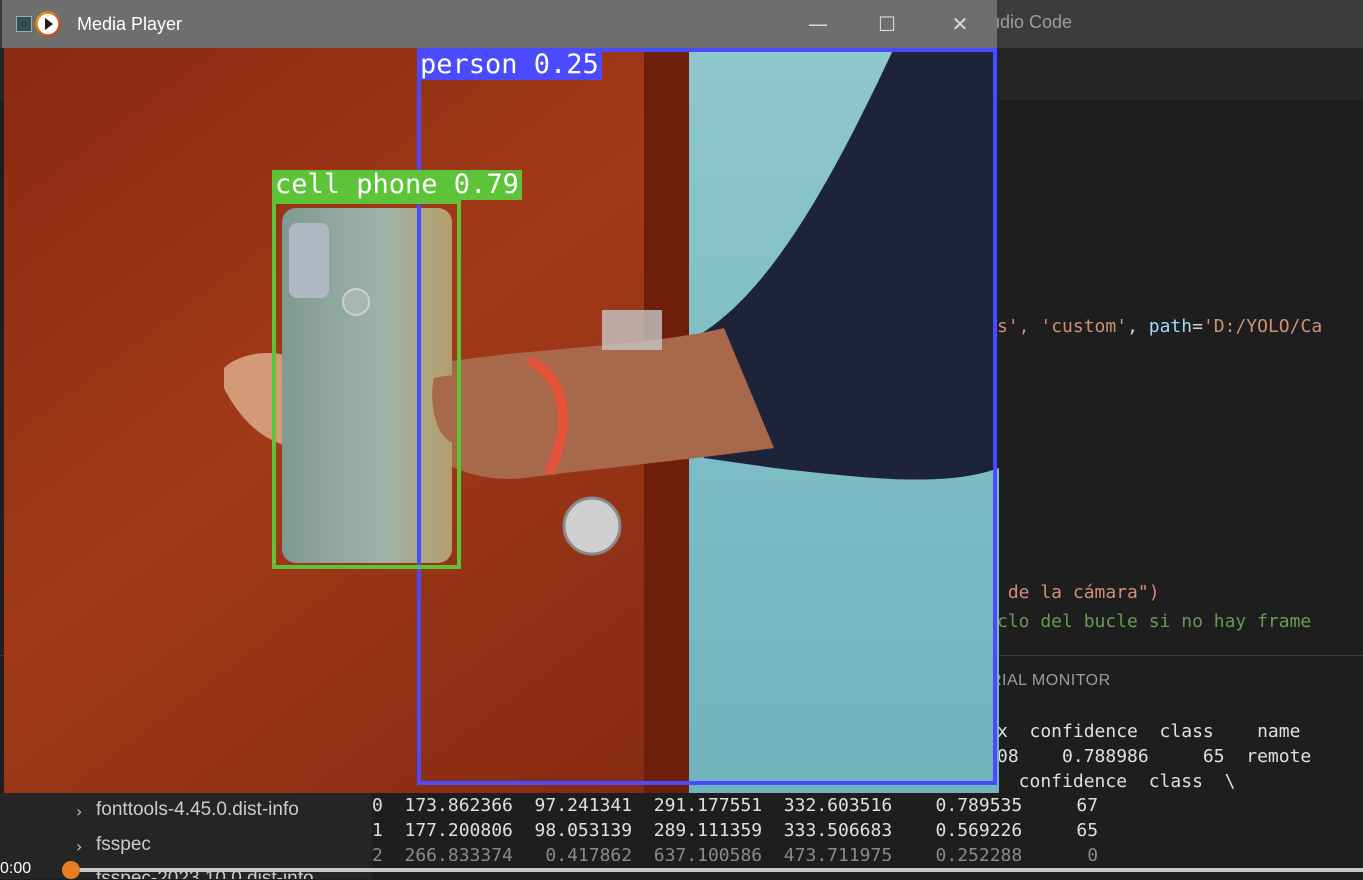  What do you see at coordinates (1031, 22) in the screenshot?
I see `vscode-title: udio Code` at bounding box center [1031, 22].